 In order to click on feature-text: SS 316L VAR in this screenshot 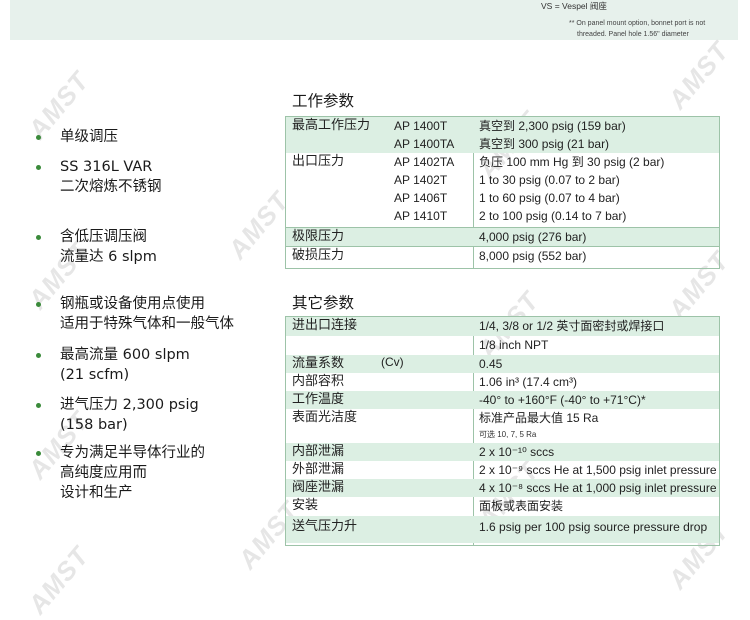, I will do `click(106, 167)`.